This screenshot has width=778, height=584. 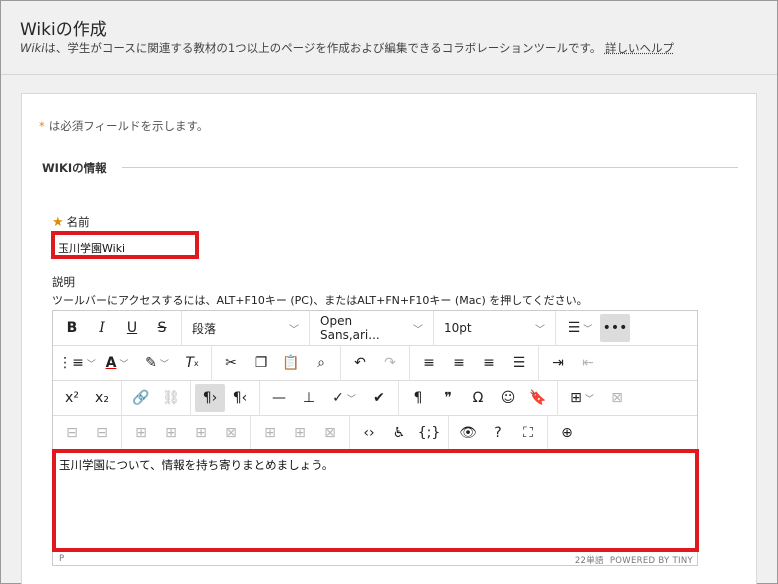 What do you see at coordinates (210, 398) in the screenshot?
I see `ltr-icon: ¶›` at bounding box center [210, 398].